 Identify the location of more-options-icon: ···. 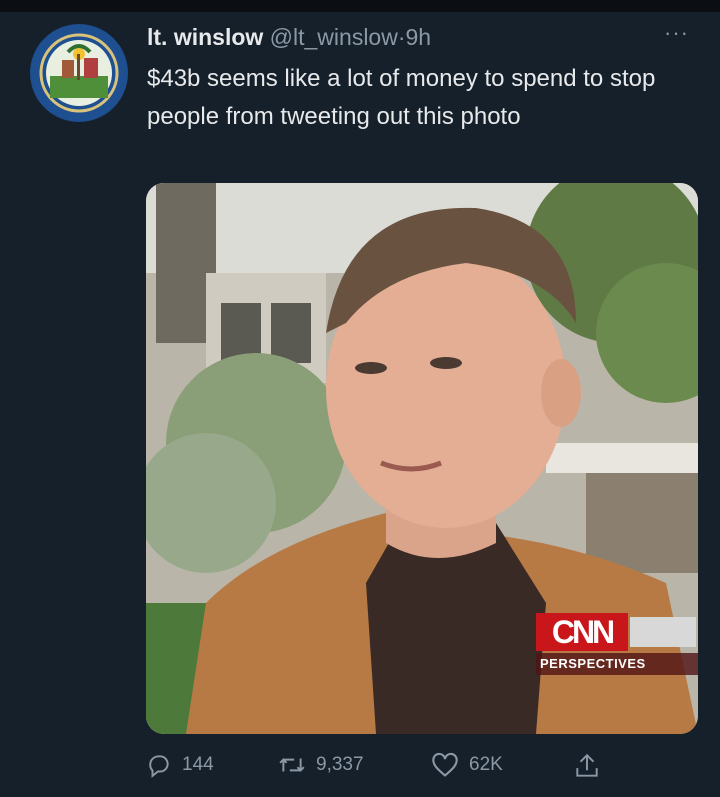
(676, 33).